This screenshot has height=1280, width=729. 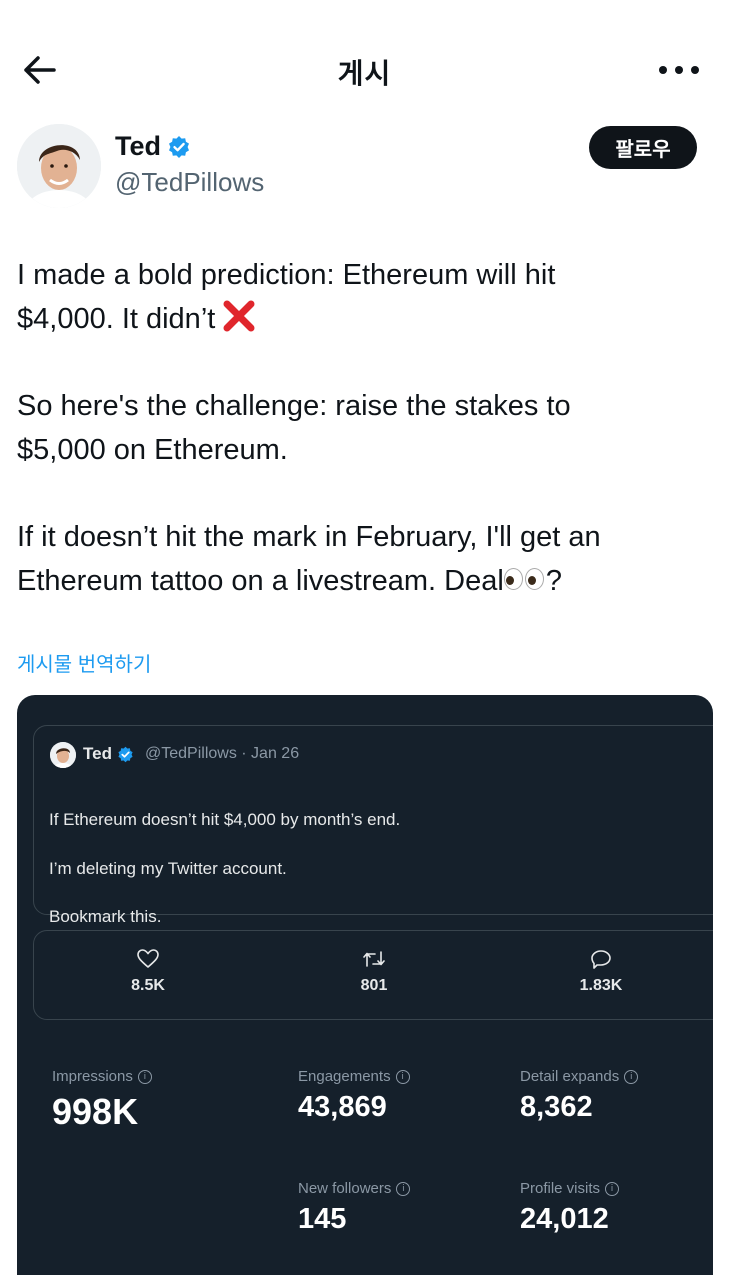 What do you see at coordinates (260, 581) in the screenshot?
I see `tweet-line: Ethereum tattoo on a livestream. Deal` at bounding box center [260, 581].